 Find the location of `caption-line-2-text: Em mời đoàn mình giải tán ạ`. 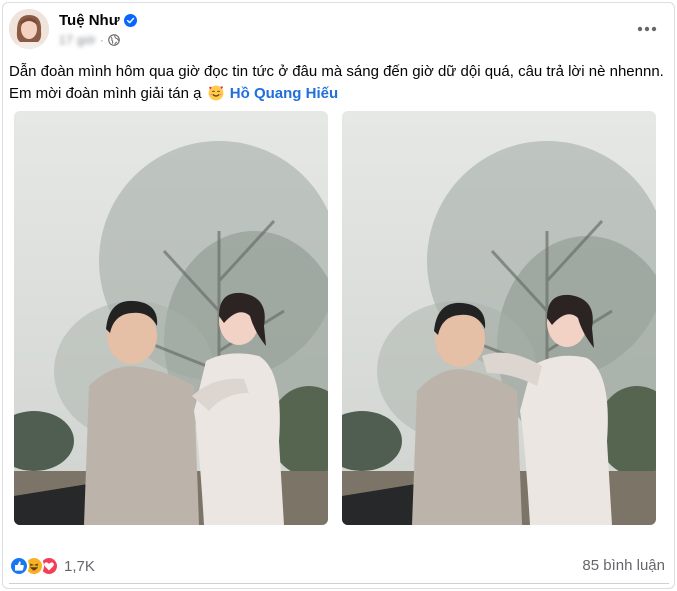

caption-line-2-text: Em mời đoàn mình giải tán ạ is located at coordinates (105, 93).